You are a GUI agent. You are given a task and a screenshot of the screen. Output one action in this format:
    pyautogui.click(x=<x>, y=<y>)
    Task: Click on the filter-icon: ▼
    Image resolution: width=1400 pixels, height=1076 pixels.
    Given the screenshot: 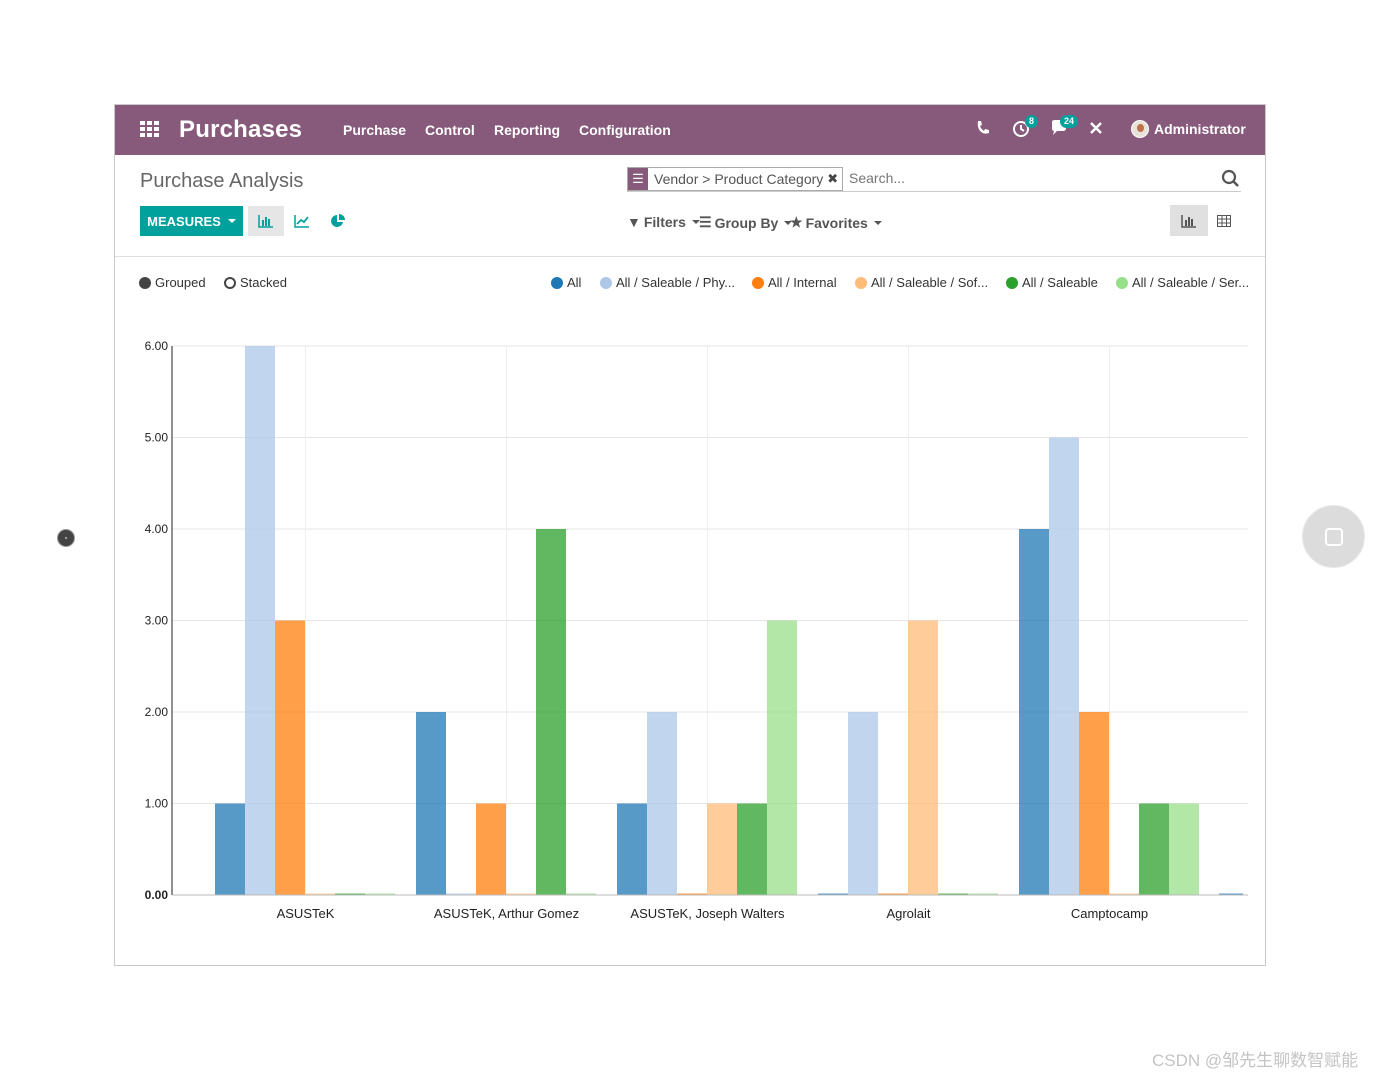 What is the action you would take?
    pyautogui.click(x=634, y=222)
    